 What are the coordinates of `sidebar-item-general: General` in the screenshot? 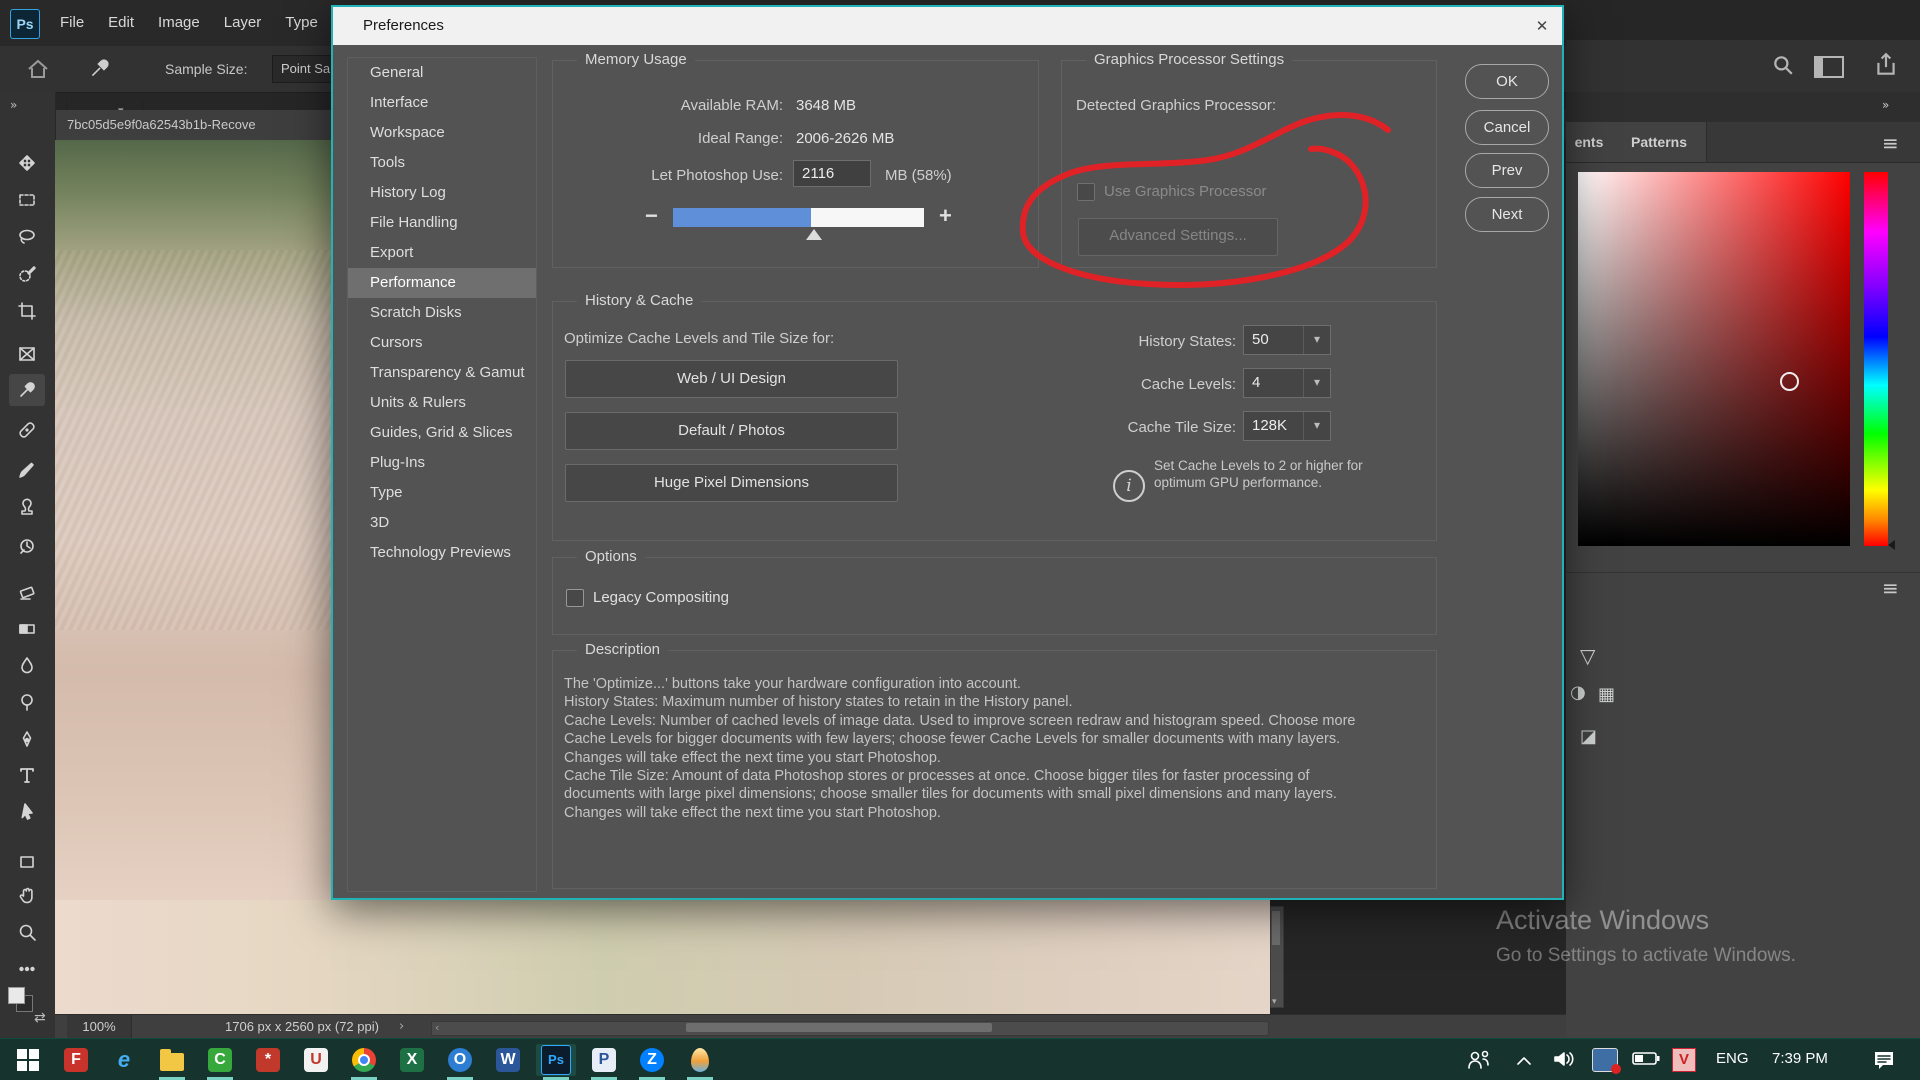 It's located at (442, 73).